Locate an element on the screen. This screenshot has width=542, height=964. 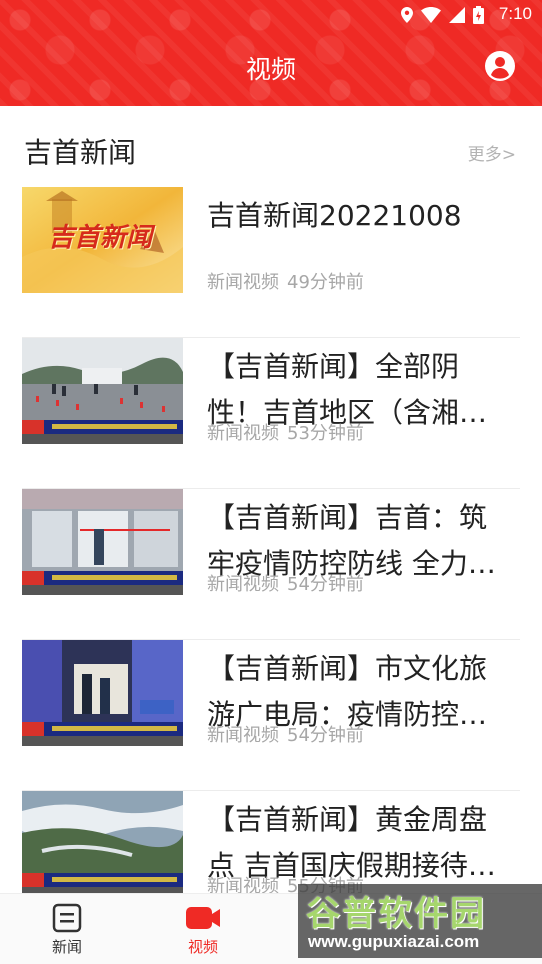
location-icon is located at coordinates (407, 15).